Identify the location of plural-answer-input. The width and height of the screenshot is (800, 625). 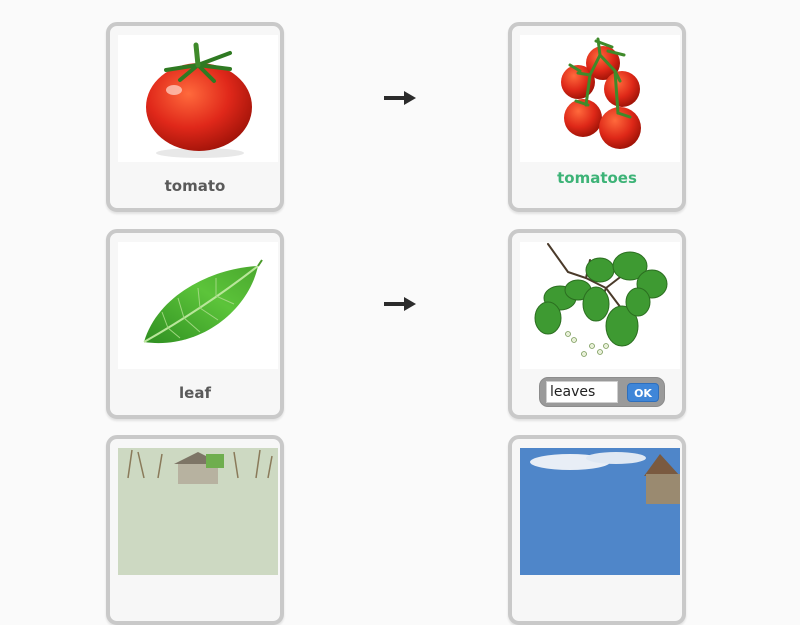
(582, 392).